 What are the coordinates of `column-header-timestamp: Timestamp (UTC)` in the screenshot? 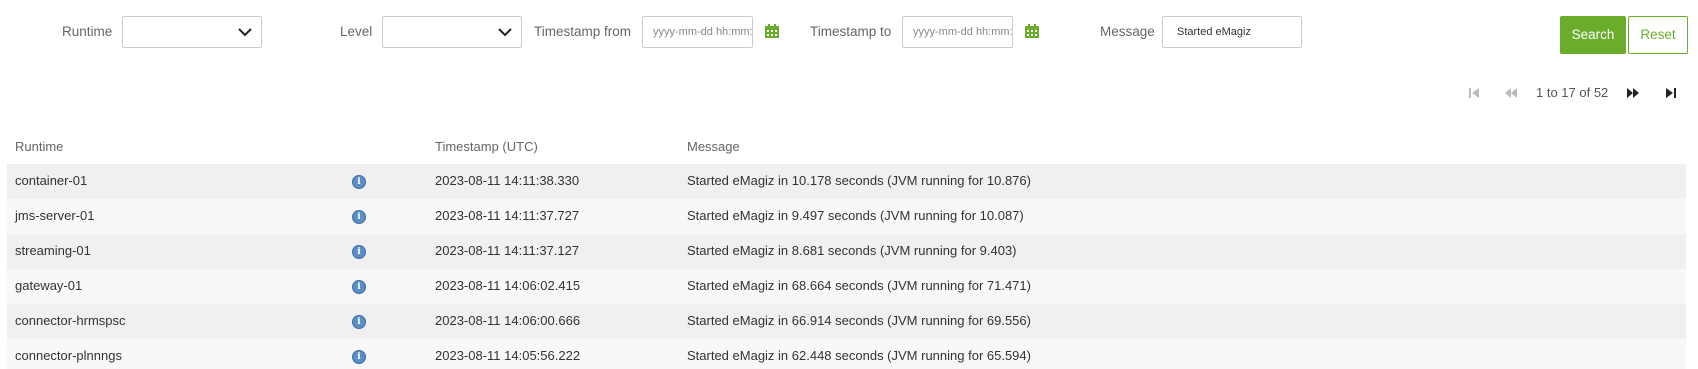 It's located at (486, 146).